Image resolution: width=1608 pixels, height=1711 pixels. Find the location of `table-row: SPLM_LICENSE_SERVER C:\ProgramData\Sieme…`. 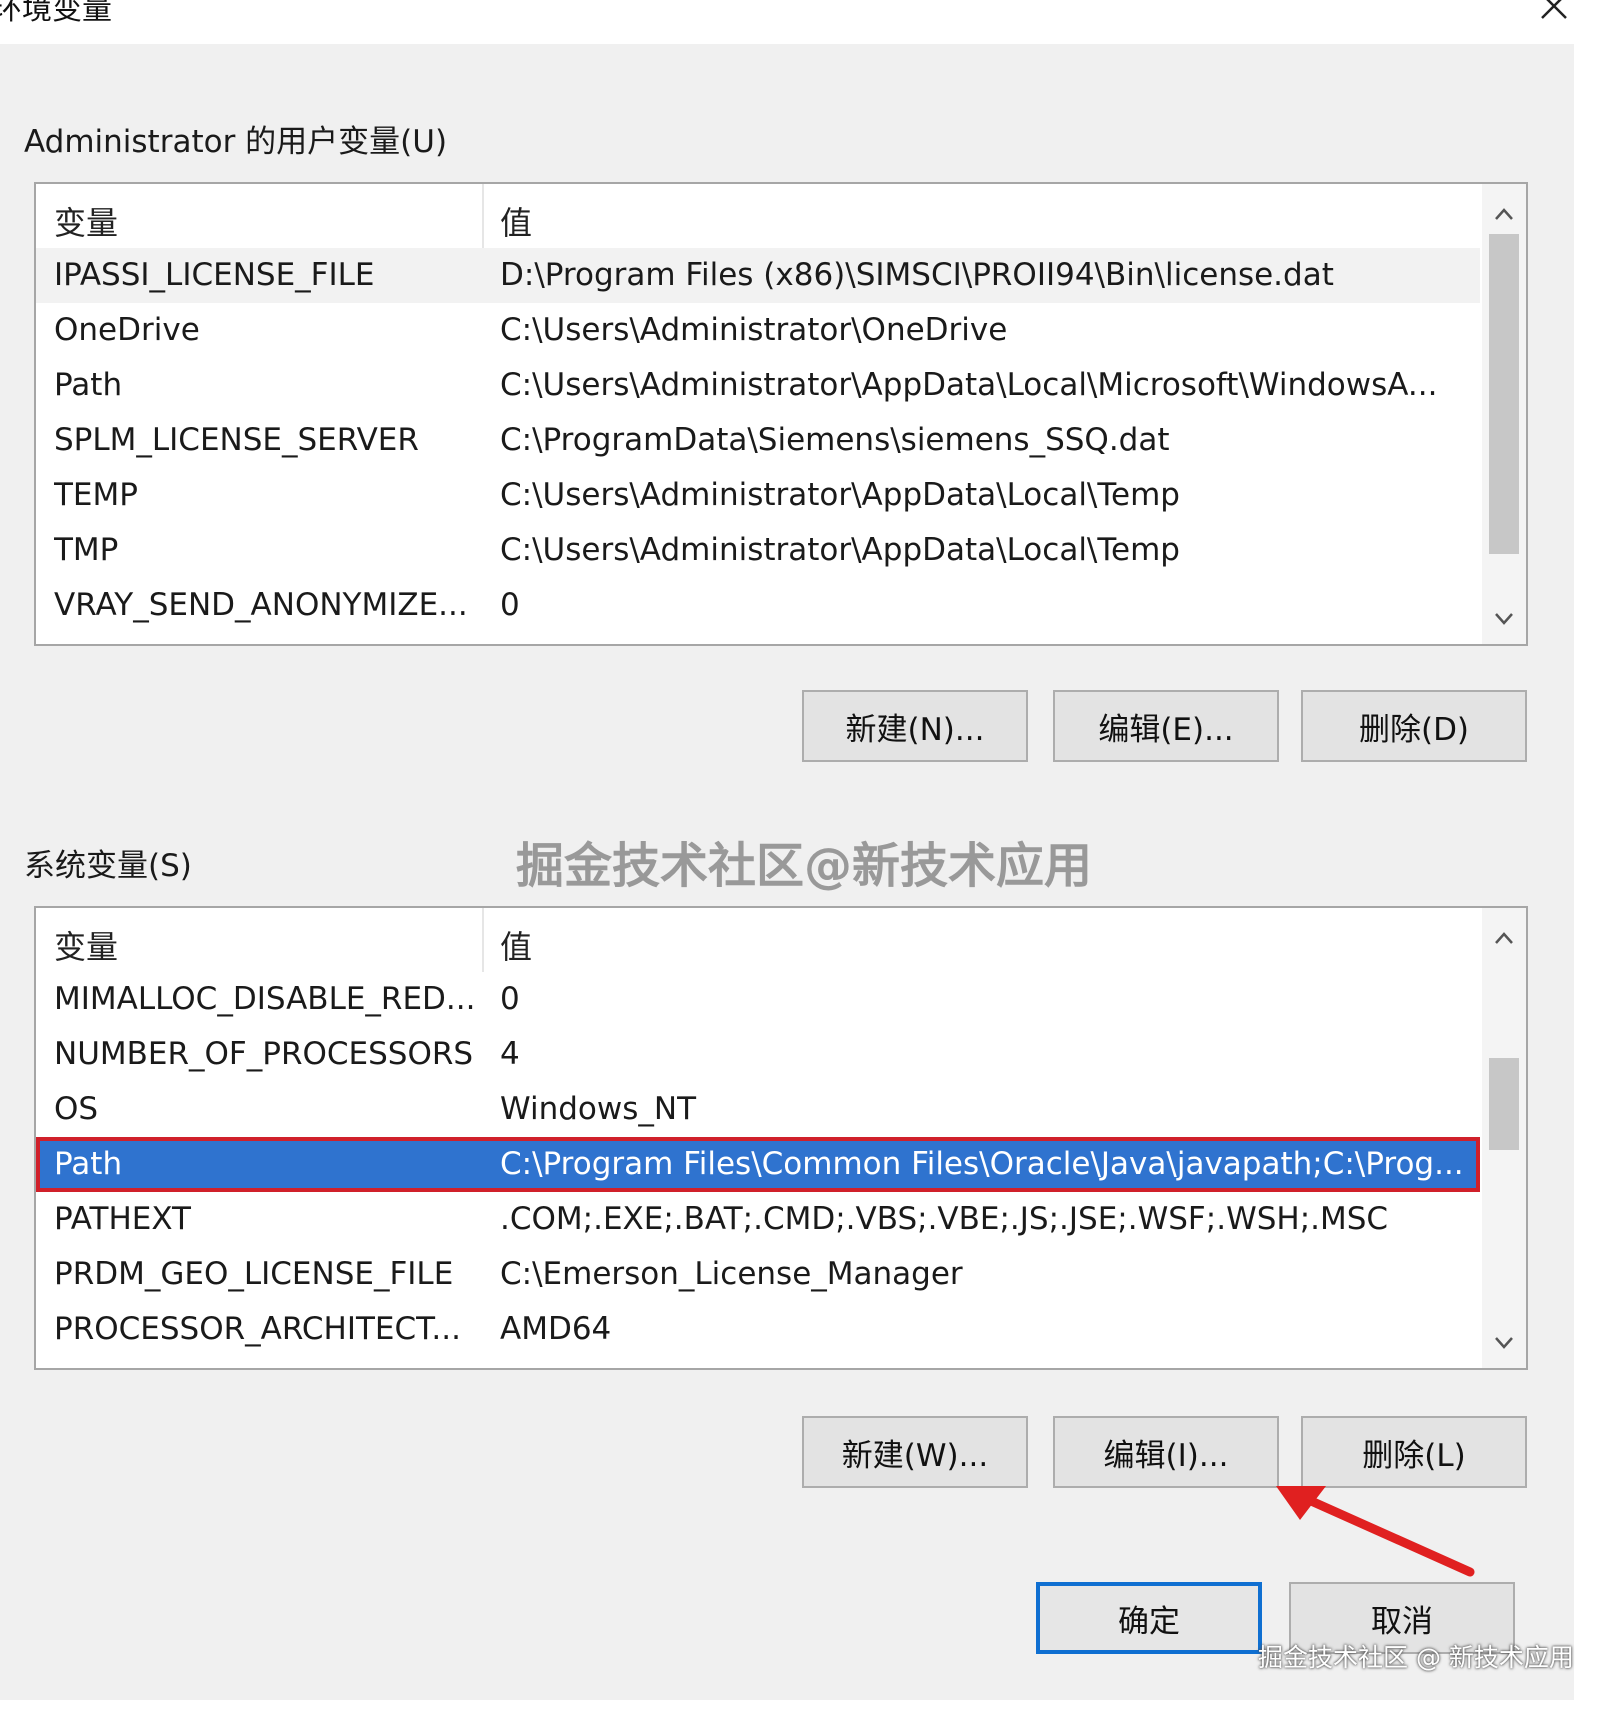

table-row: SPLM_LICENSE_SERVER C:\ProgramData\Sieme… is located at coordinates (758, 440).